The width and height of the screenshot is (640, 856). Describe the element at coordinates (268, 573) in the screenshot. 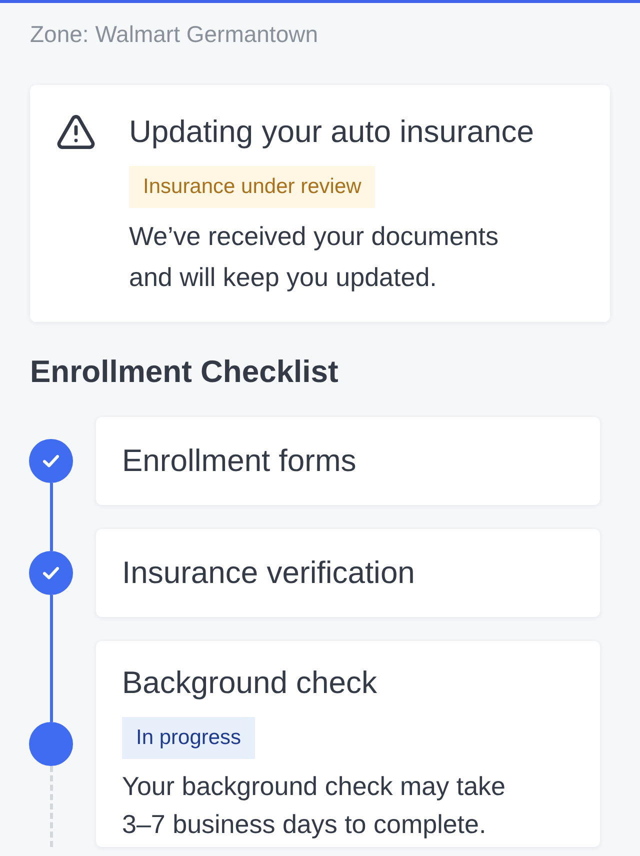

I see `step-title: Insurance verification` at that location.